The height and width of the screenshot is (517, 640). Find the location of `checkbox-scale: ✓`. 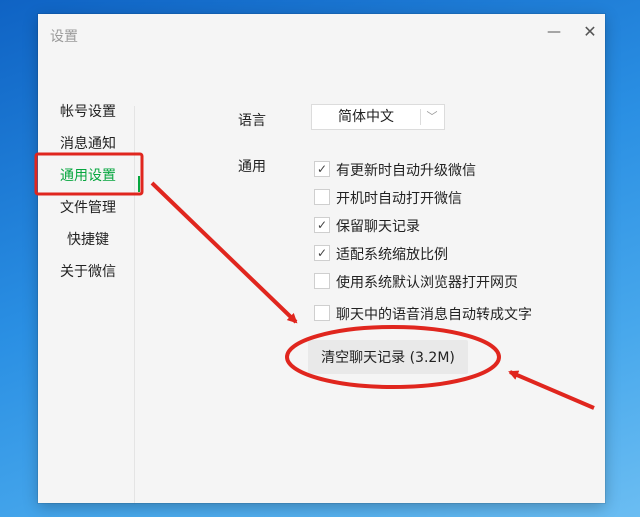

checkbox-scale: ✓ is located at coordinates (322, 253).